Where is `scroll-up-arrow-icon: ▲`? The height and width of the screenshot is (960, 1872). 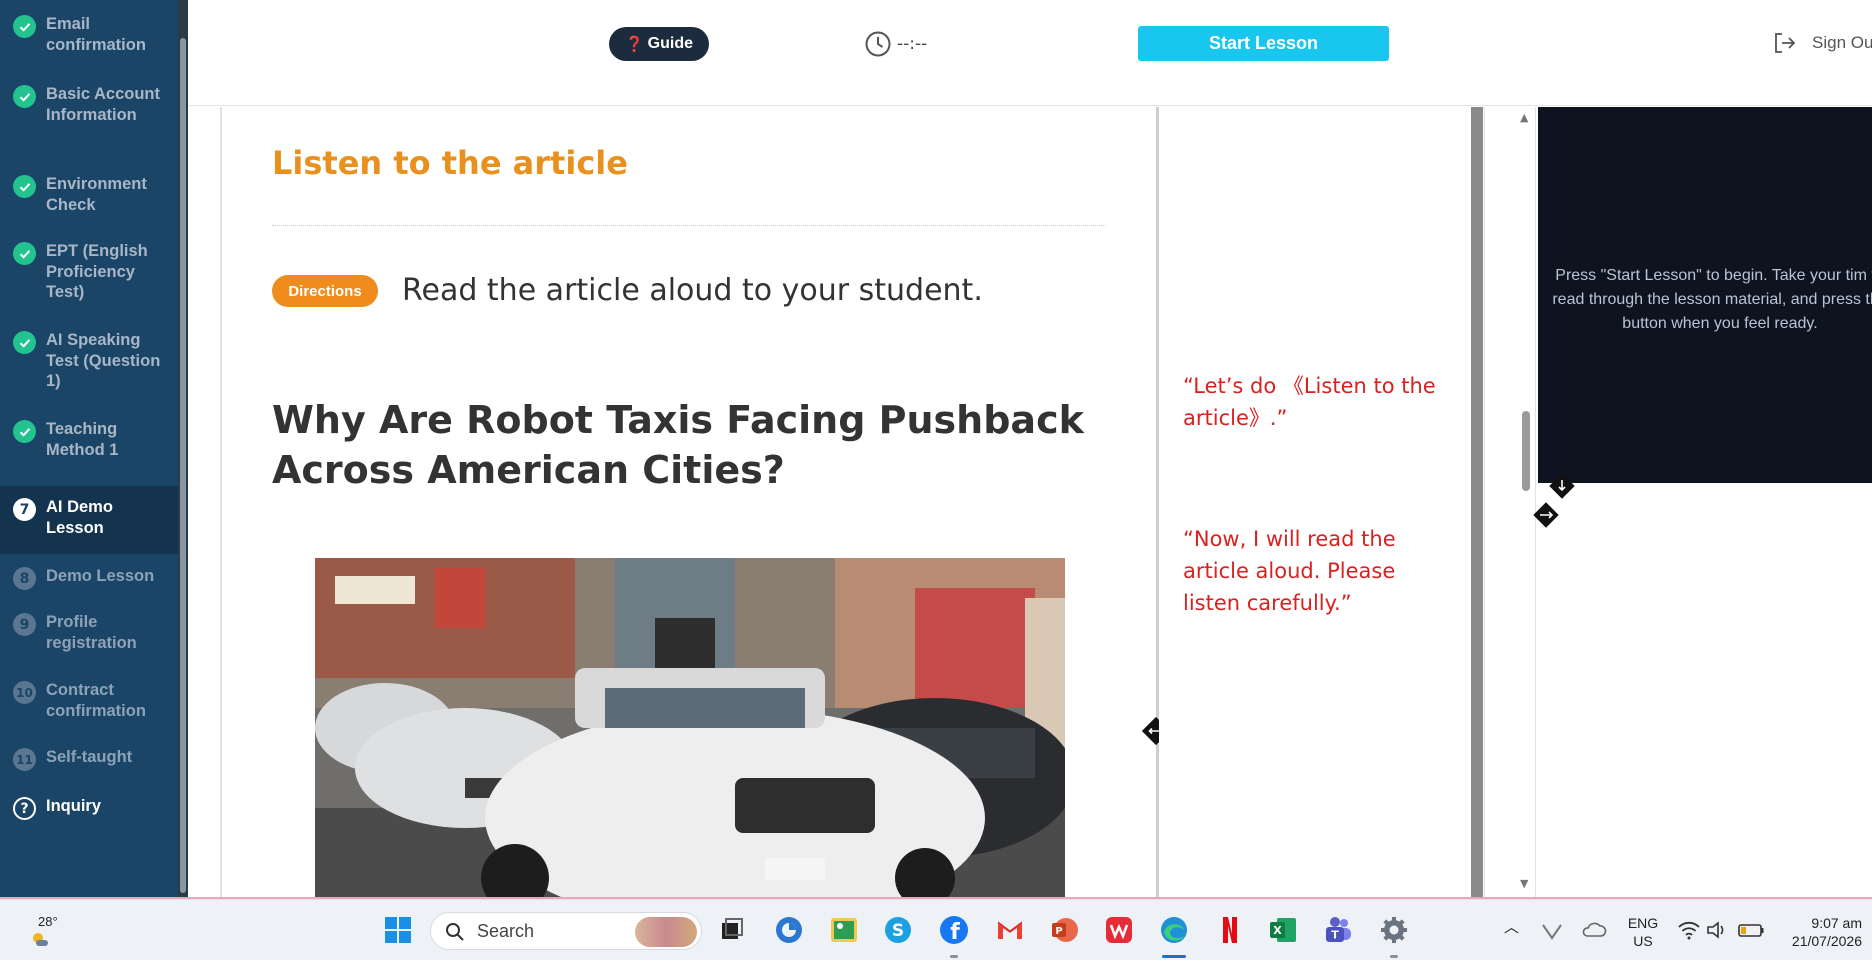 scroll-up-arrow-icon: ▲ is located at coordinates (1524, 117).